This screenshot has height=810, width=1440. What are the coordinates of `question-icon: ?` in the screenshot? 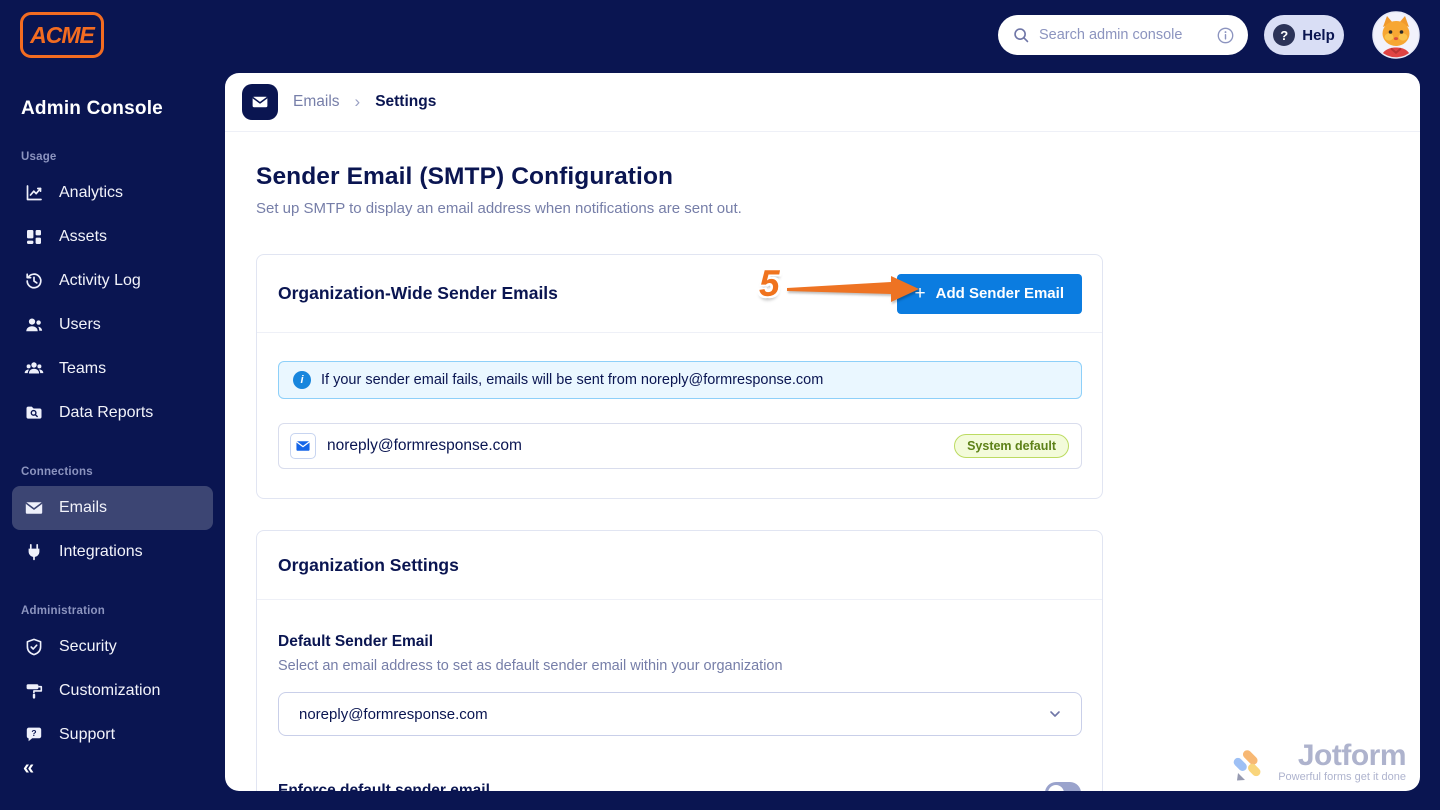 It's located at (1284, 35).